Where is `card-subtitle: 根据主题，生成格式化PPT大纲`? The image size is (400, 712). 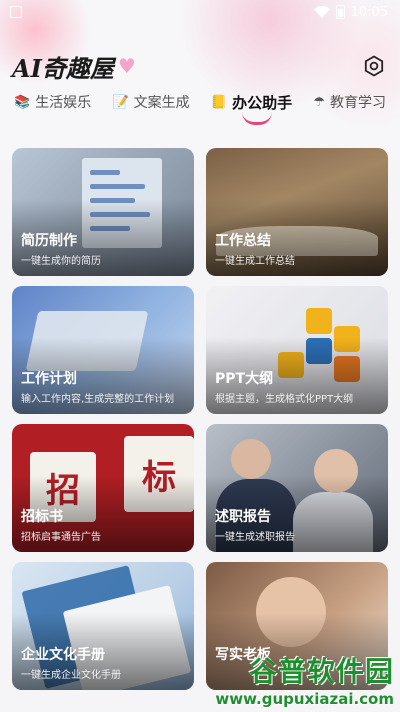 card-subtitle: 根据主题，生成格式化PPT大纲 is located at coordinates (284, 399).